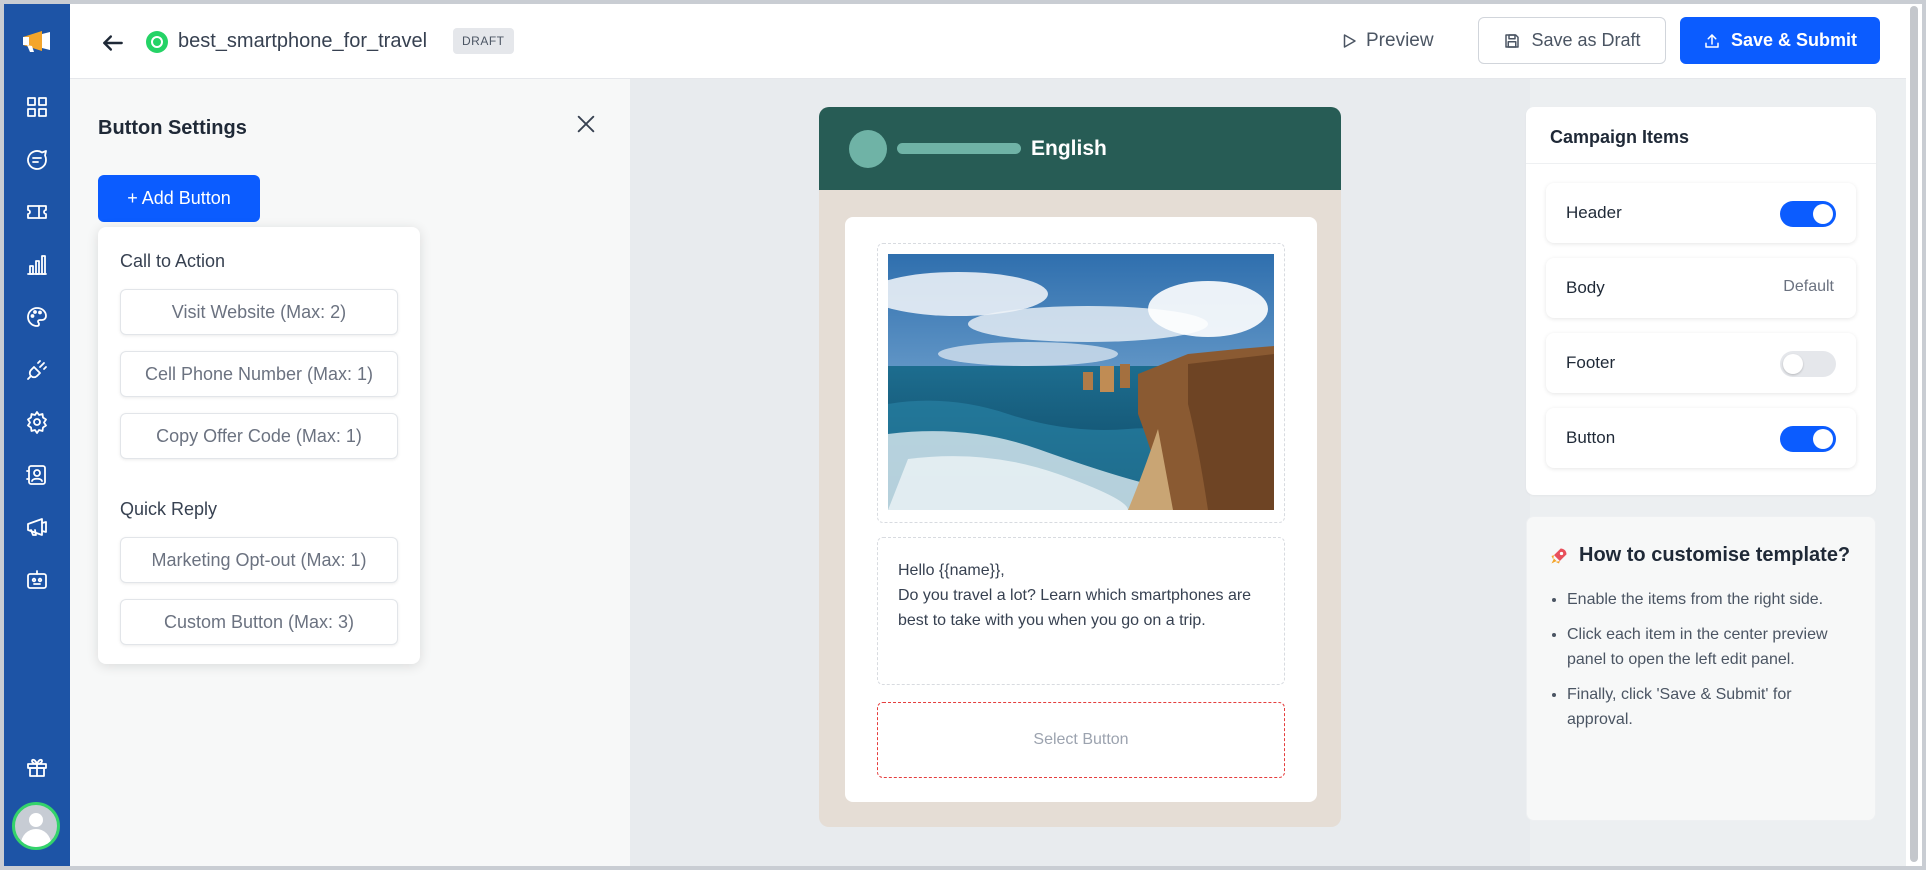 The height and width of the screenshot is (870, 1926). What do you see at coordinates (1701, 213) in the screenshot?
I see `campaign-item-header: Header` at bounding box center [1701, 213].